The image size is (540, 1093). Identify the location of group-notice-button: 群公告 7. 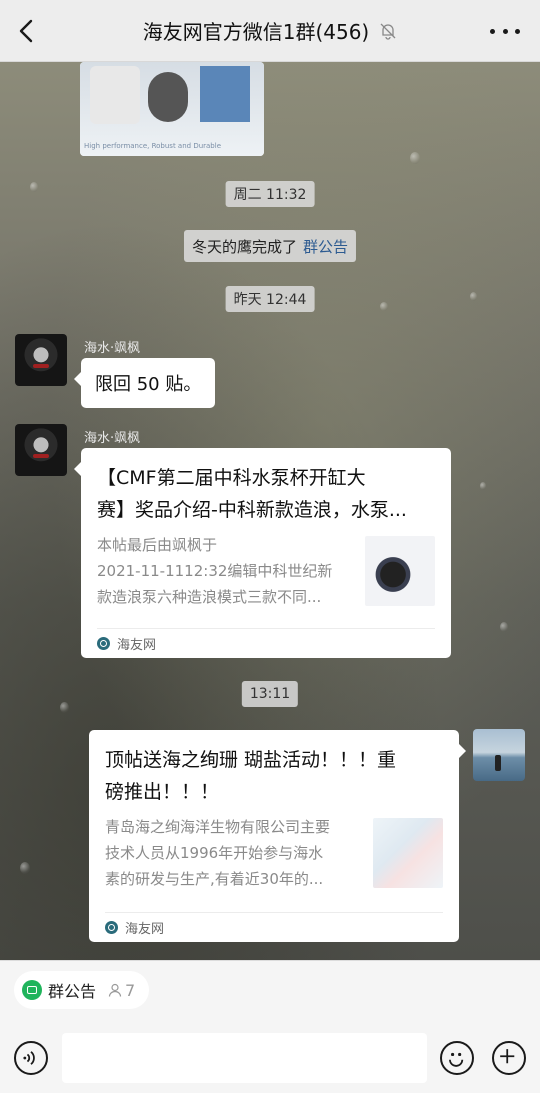
(82, 990).